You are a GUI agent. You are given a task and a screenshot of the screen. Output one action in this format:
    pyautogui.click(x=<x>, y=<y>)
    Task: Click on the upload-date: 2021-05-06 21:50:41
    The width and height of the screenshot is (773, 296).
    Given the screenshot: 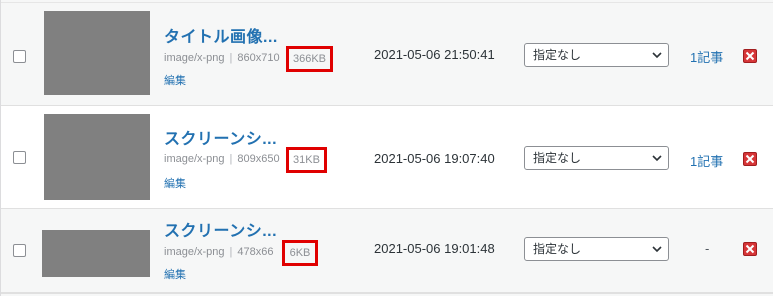 What is the action you would take?
    pyautogui.click(x=434, y=54)
    